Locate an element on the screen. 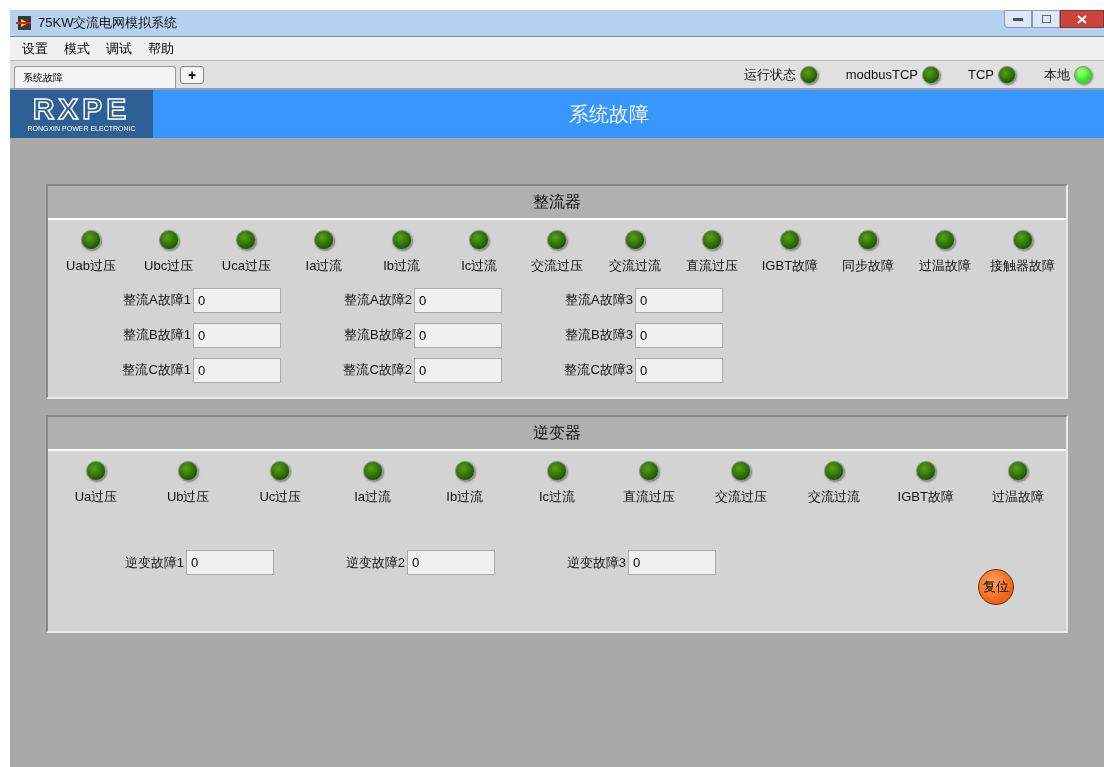  app-icon is located at coordinates (24, 23).